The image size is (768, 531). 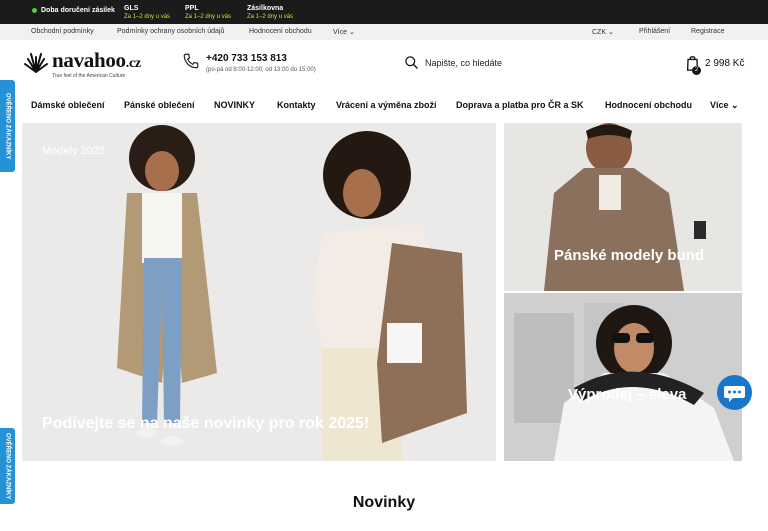 I want to click on carrier-ppl: PPL Za 1–2 dny u vás, so click(x=208, y=13).